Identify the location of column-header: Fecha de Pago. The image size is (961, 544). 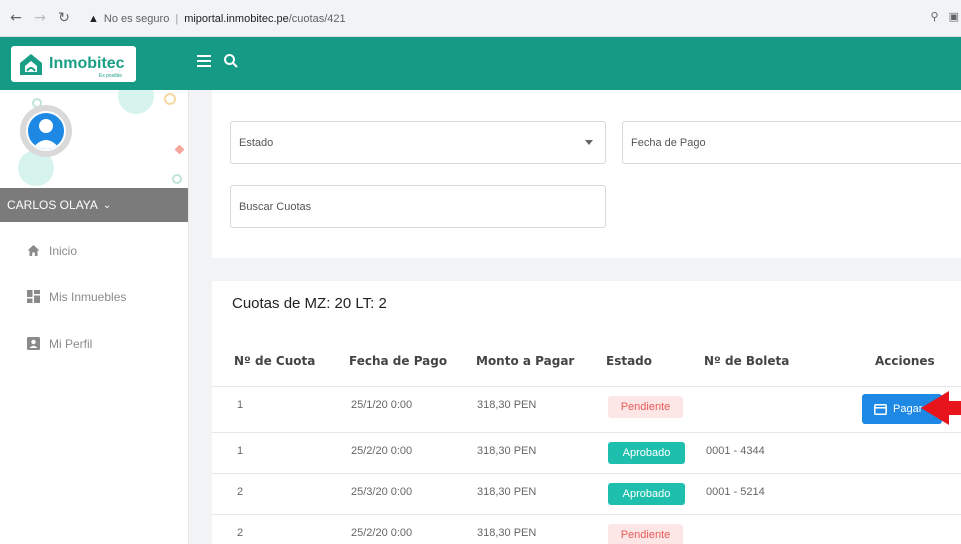
(398, 361).